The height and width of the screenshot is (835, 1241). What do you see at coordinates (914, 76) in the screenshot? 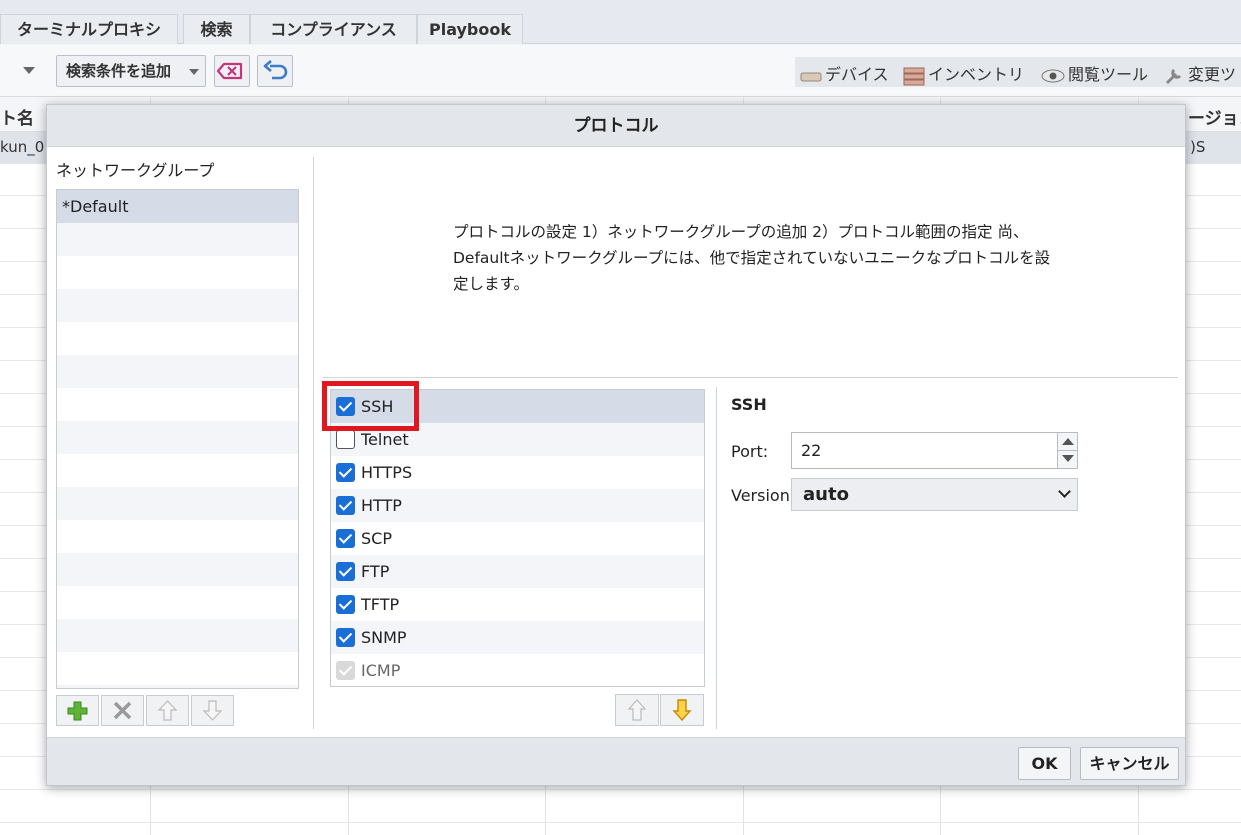
I see `inventory-icon` at bounding box center [914, 76].